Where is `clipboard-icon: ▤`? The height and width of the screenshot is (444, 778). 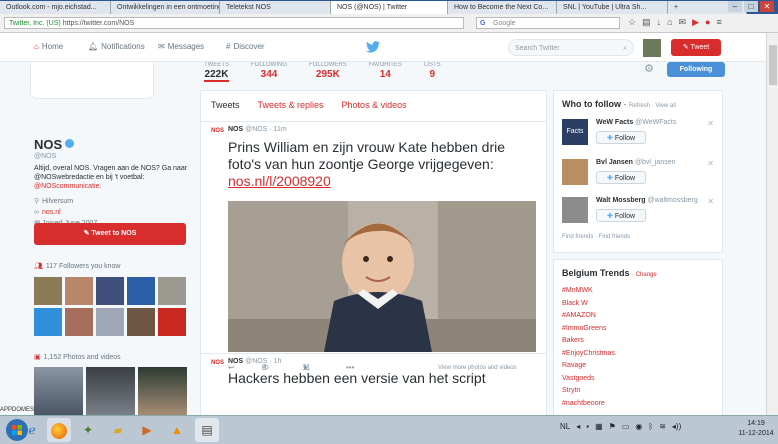
clipboard-icon: ▤ is located at coordinates (646, 22).